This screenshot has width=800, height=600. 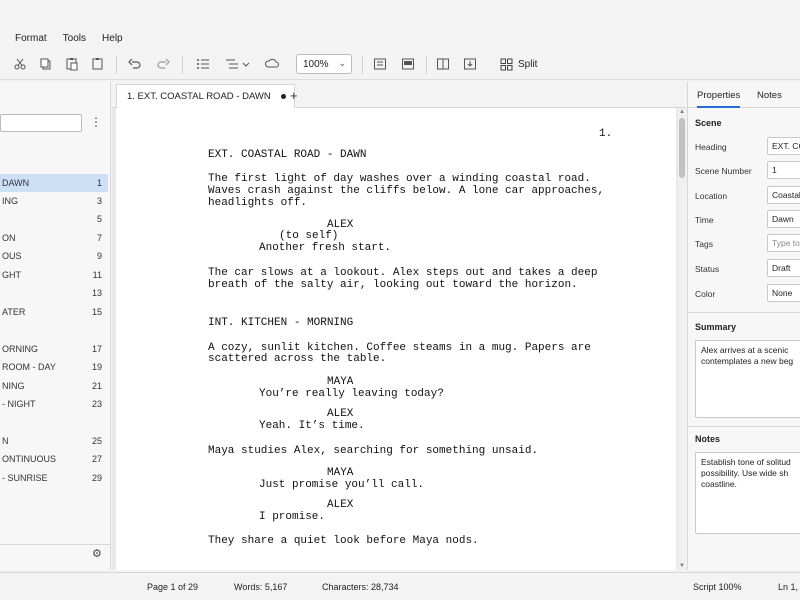 I want to click on scene-search-input, so click(x=41, y=123).